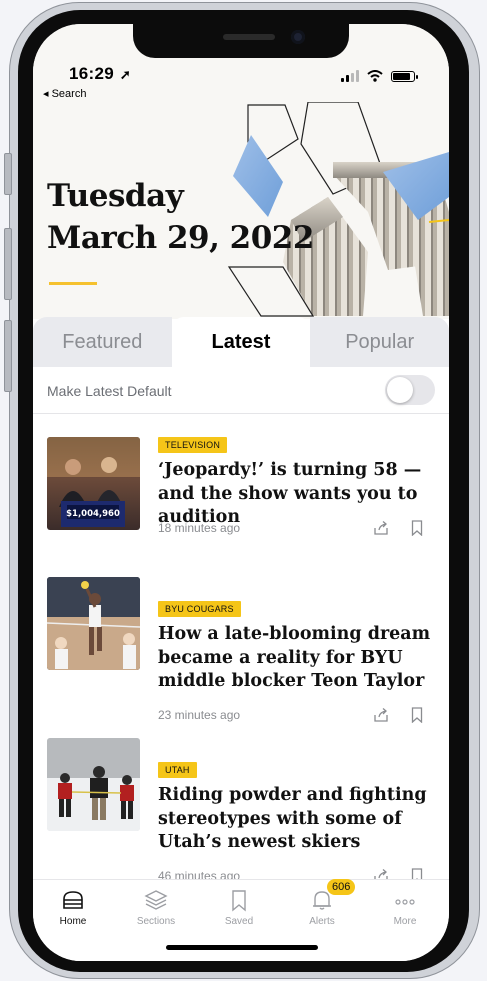  What do you see at coordinates (249, 37) in the screenshot?
I see `speaker` at bounding box center [249, 37].